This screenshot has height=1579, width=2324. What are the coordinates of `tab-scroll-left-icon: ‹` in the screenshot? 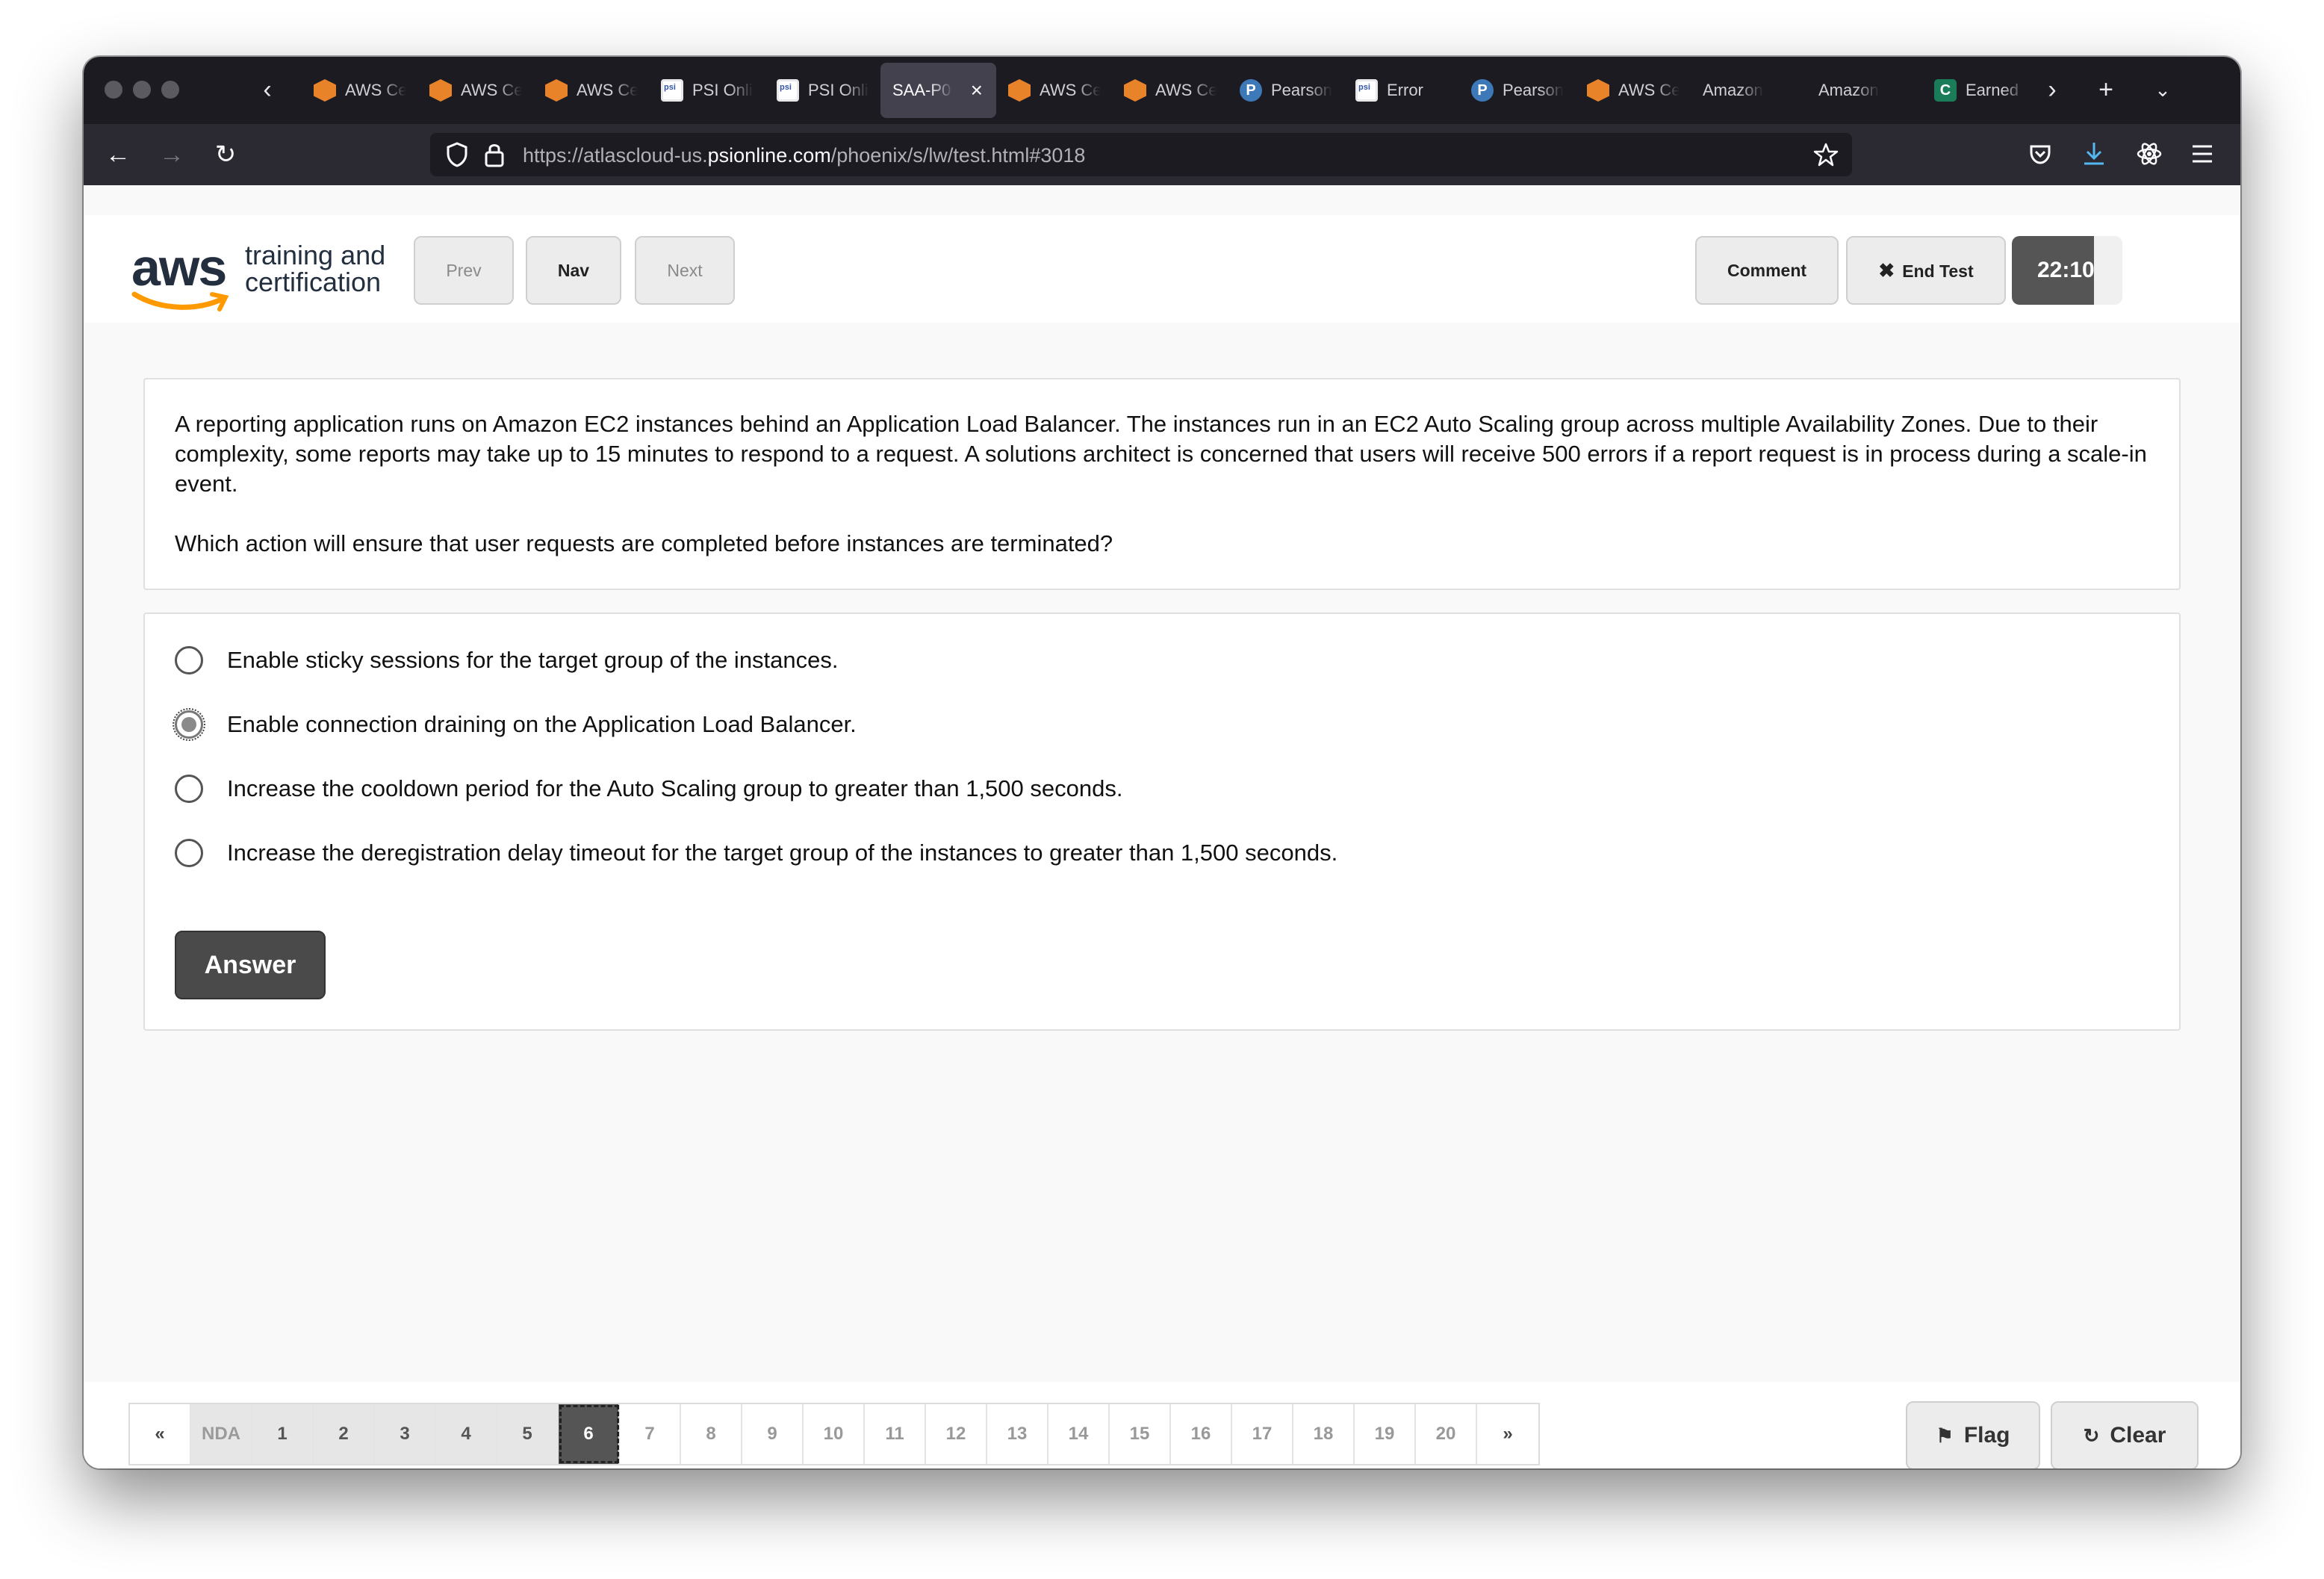 It's located at (267, 89).